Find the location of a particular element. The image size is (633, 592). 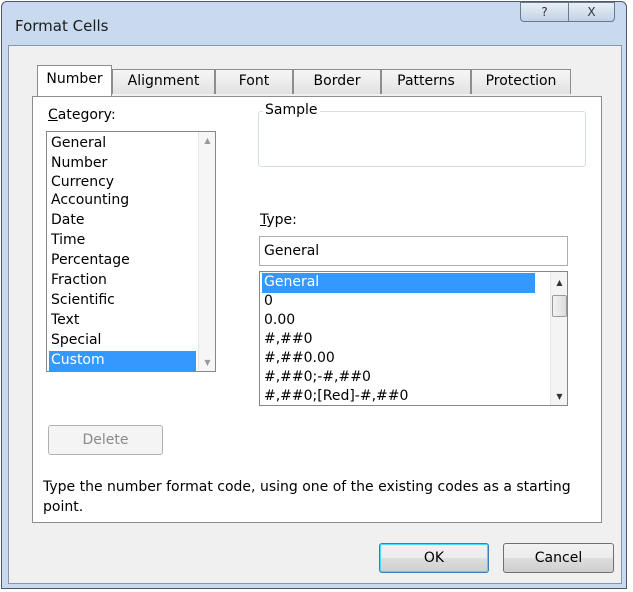

category-item-custom: Custom is located at coordinates (122, 361).